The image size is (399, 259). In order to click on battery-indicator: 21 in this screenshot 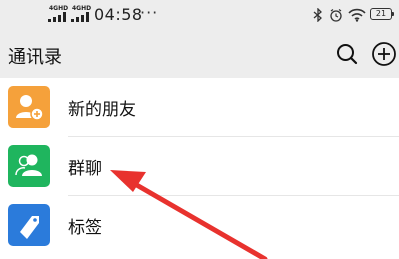, I will do `click(382, 14)`.